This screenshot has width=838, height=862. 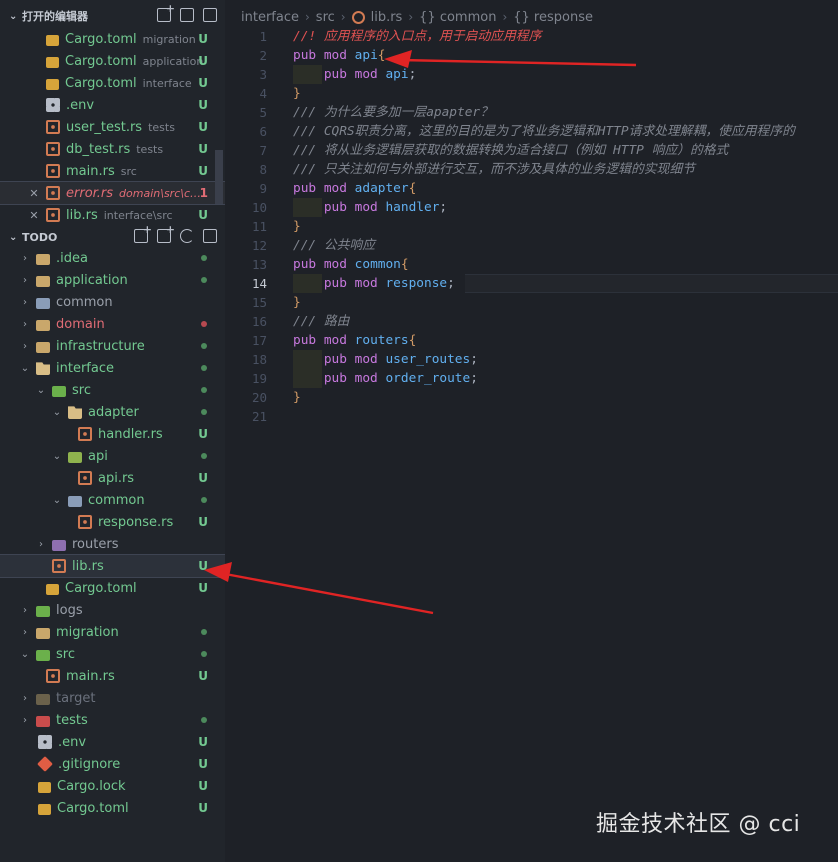 What do you see at coordinates (355, 74) in the screenshot?
I see `code-line: pub mod api;` at bounding box center [355, 74].